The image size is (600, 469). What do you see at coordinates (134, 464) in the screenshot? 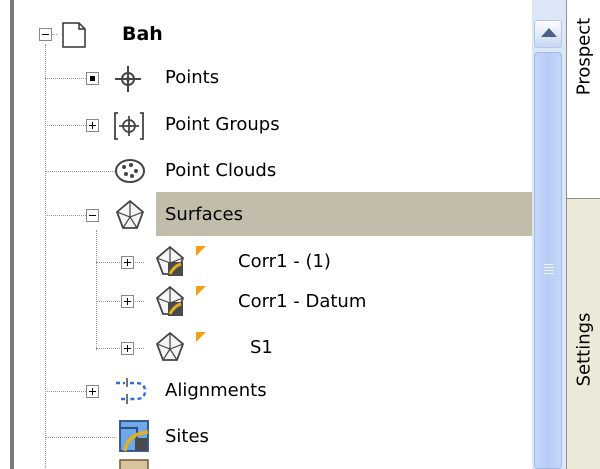
I see `partial-item-icon` at bounding box center [134, 464].